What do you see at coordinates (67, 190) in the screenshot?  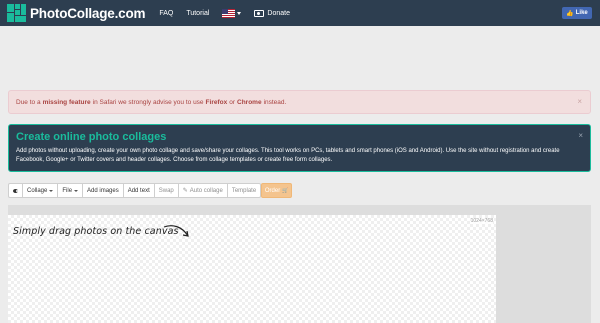 I see `file-label: File` at bounding box center [67, 190].